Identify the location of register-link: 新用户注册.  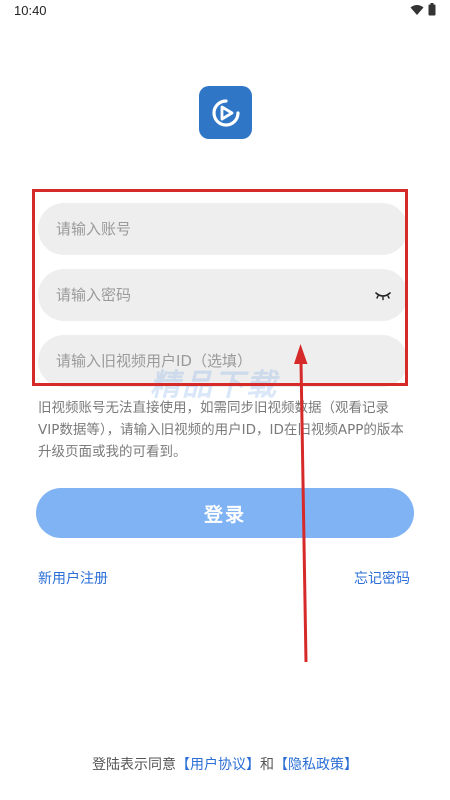
(73, 578).